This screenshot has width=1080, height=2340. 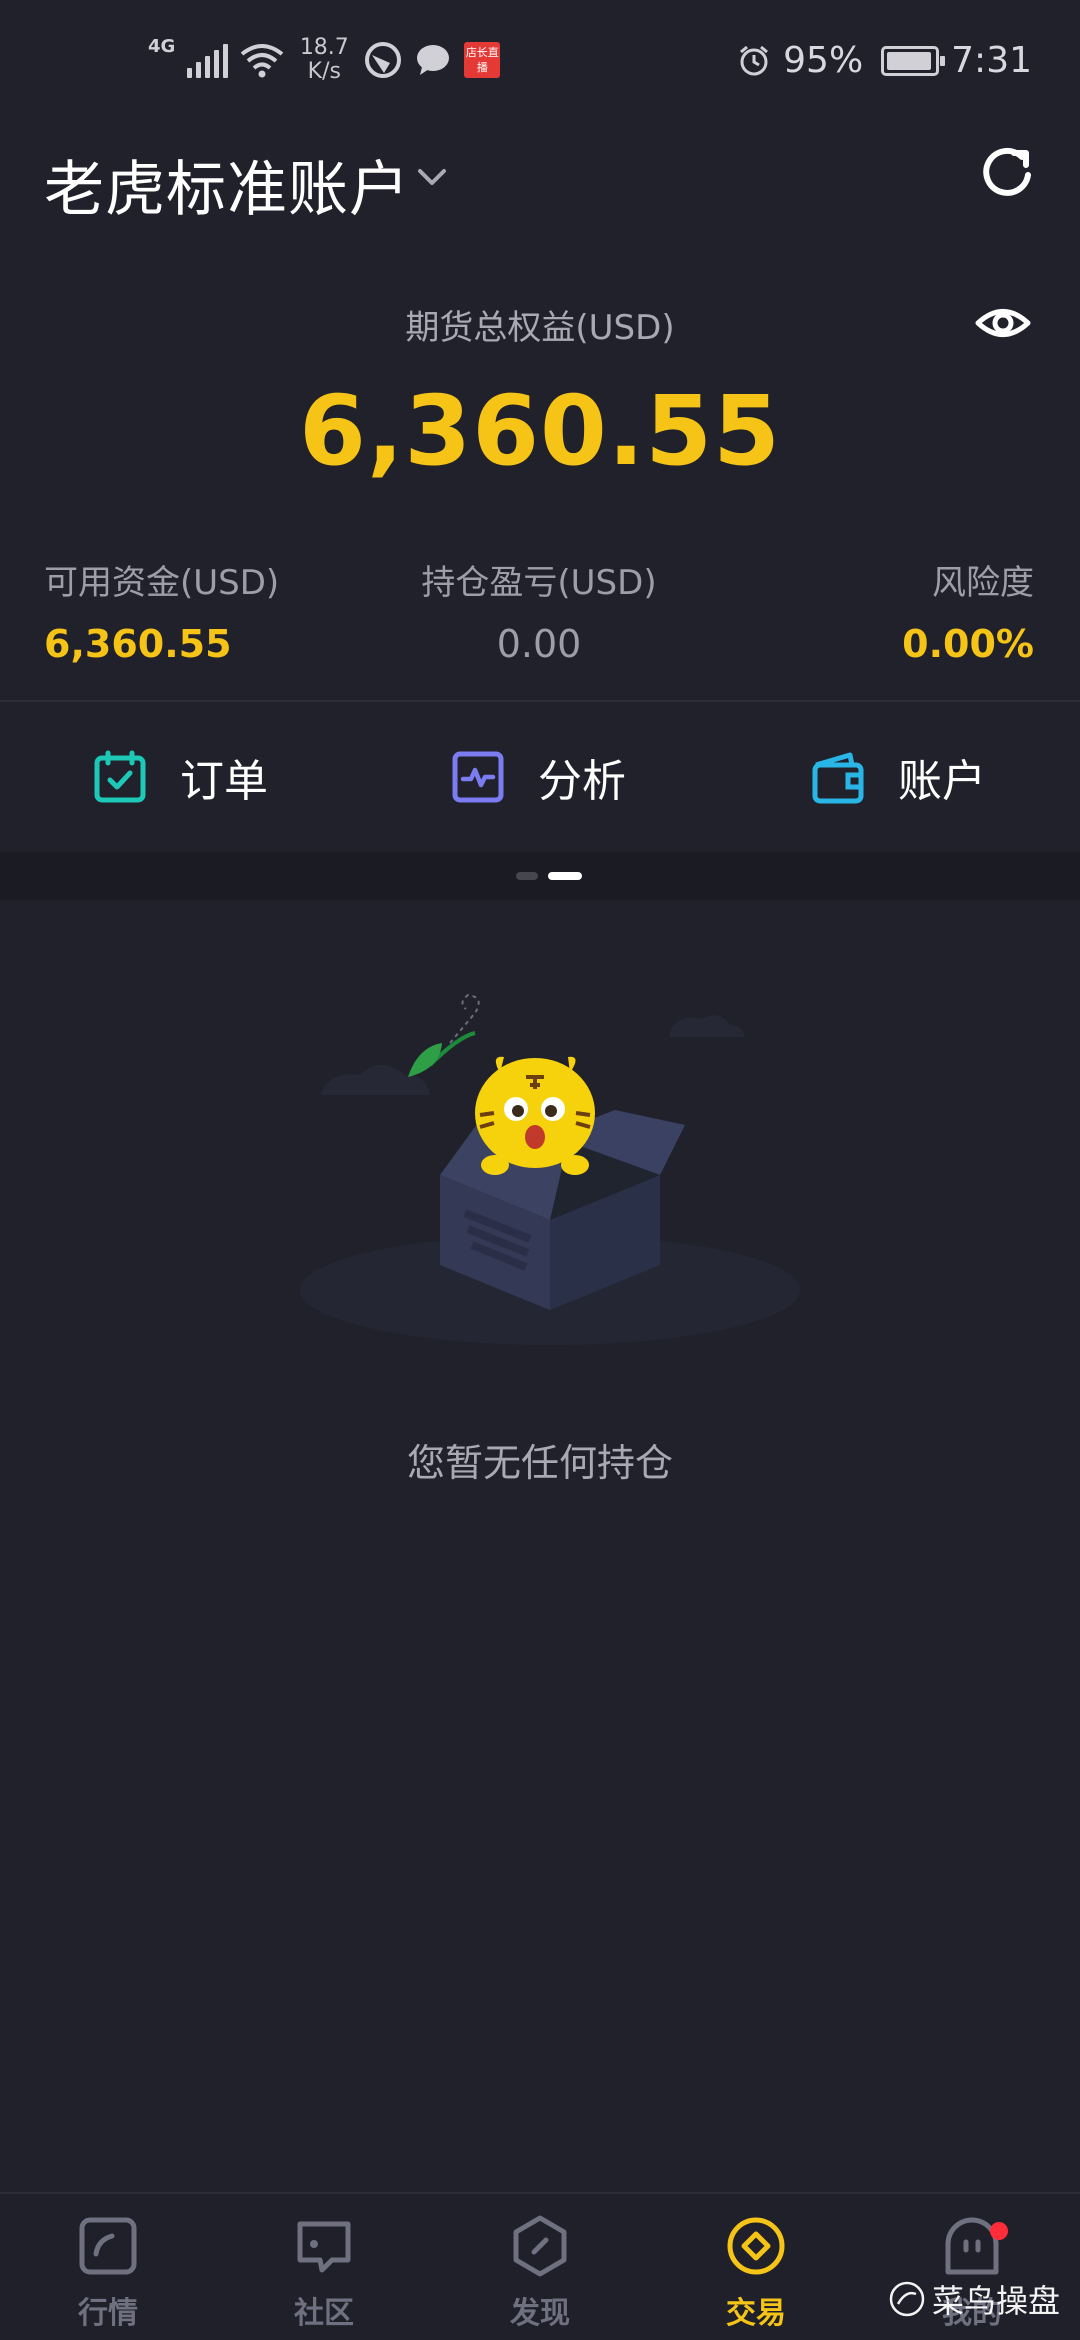 What do you see at coordinates (432, 177) in the screenshot?
I see `chevron-down-icon` at bounding box center [432, 177].